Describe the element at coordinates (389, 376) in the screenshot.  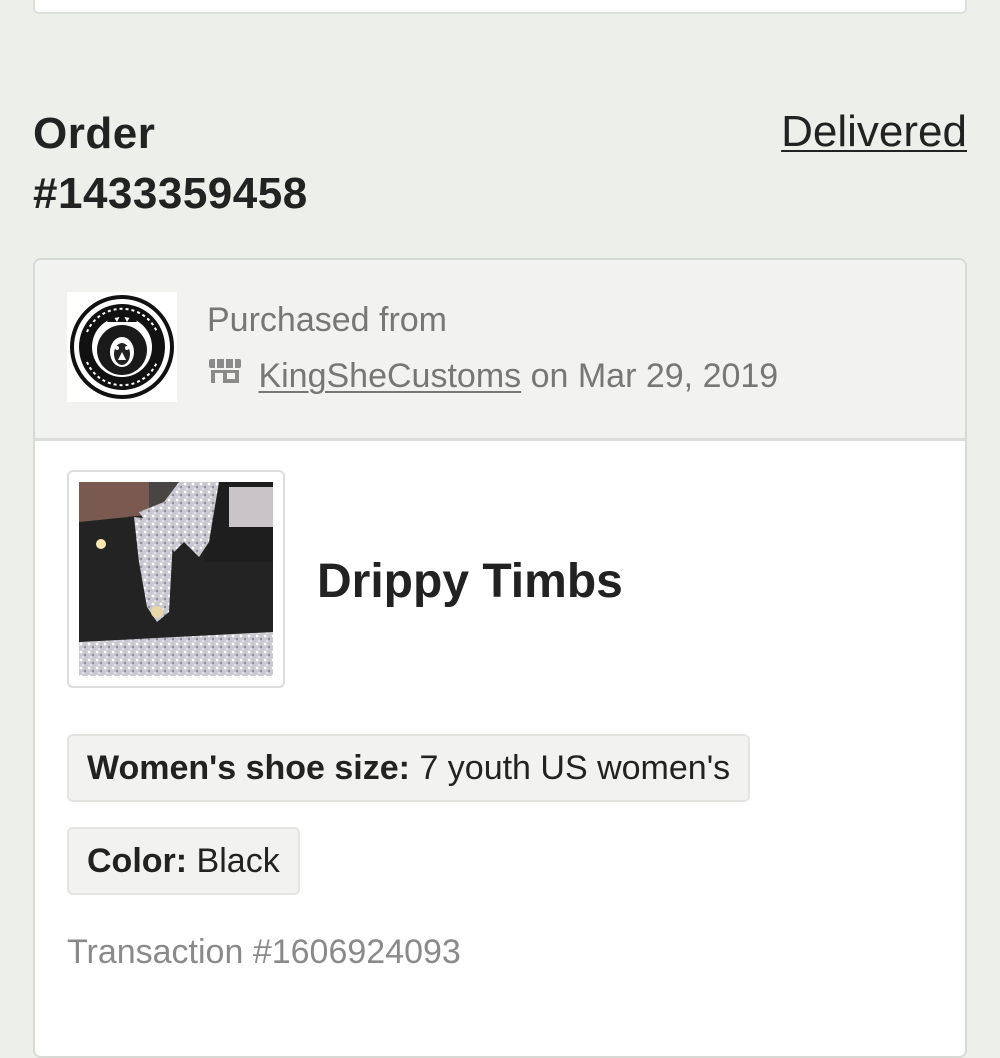
I see `shop-name-link: KingSheCustoms` at that location.